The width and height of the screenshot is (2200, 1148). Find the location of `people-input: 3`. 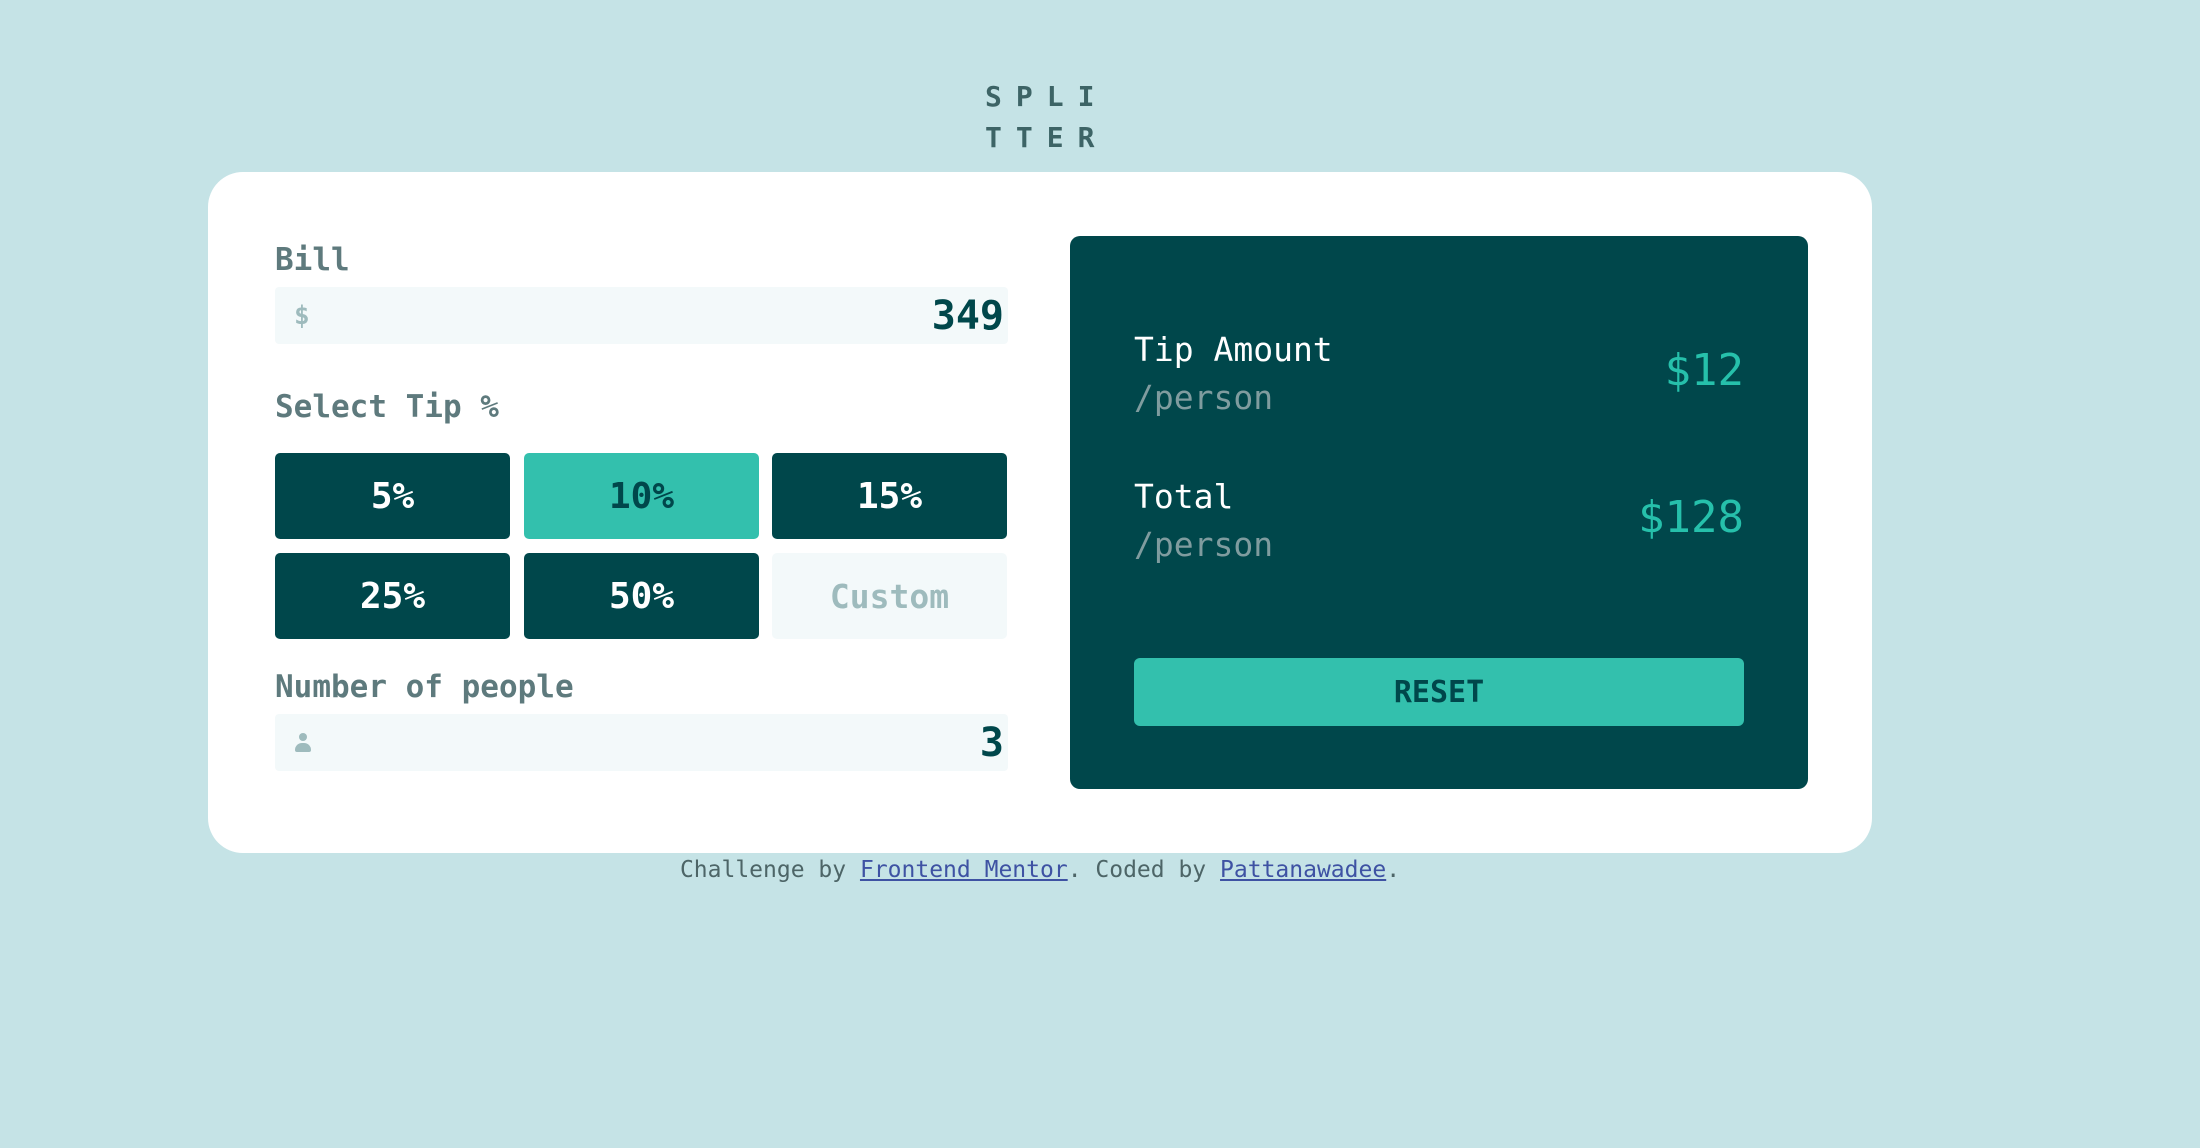

people-input: 3 is located at coordinates (641, 742).